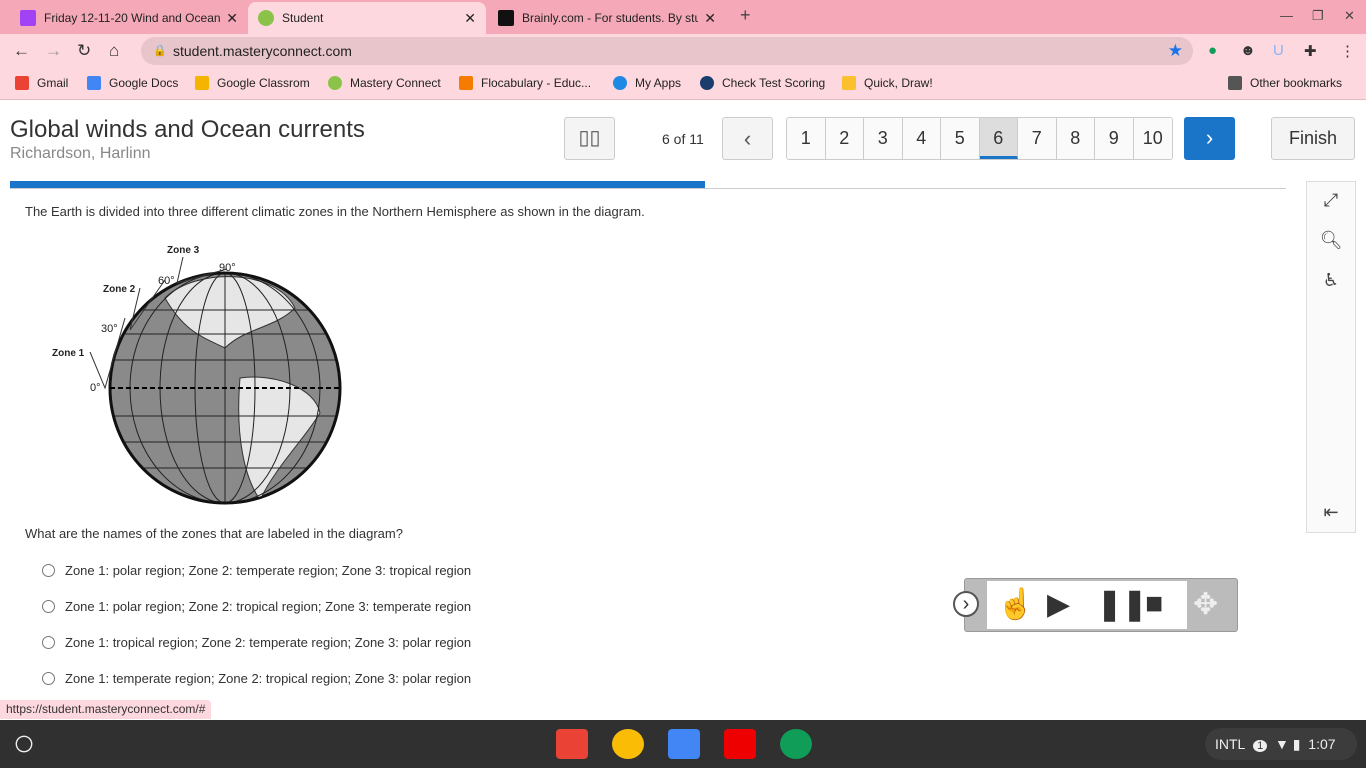  Describe the element at coordinates (620, 83) in the screenshot. I see `my-apps-icon` at that location.